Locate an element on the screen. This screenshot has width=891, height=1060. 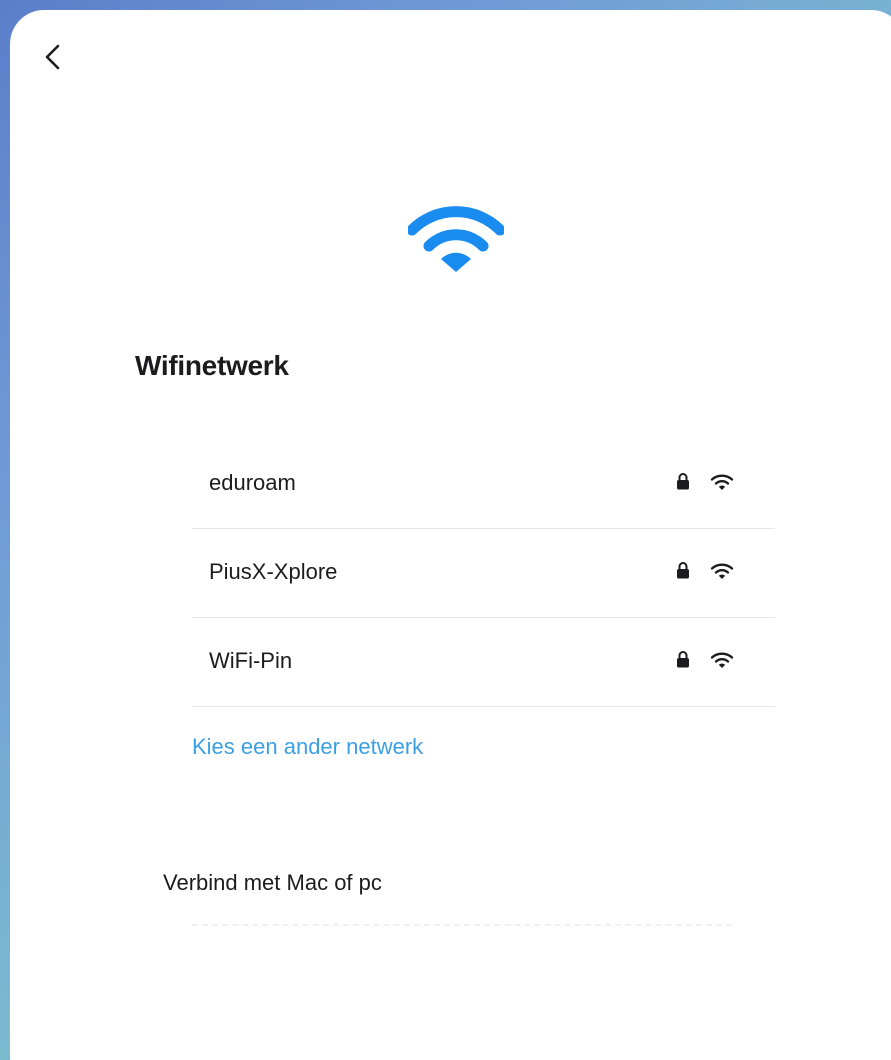
back-button is located at coordinates (55, 58).